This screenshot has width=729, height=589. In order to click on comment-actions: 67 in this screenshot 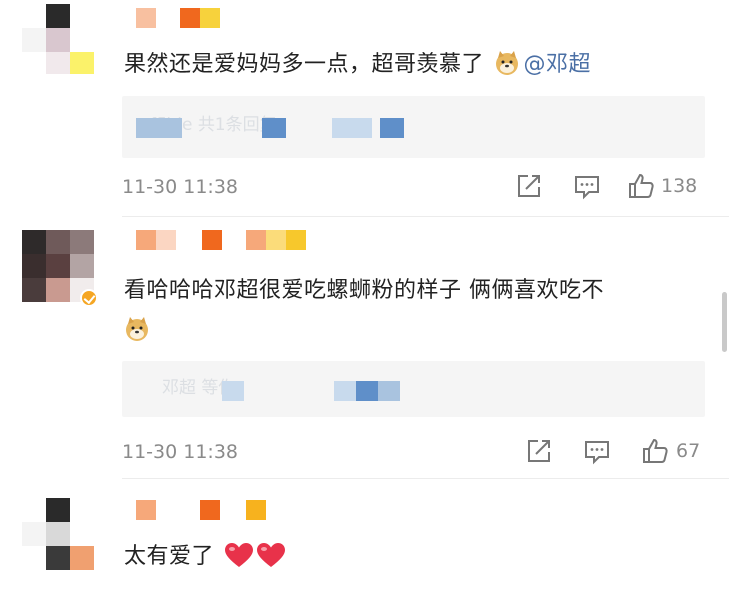, I will do `click(615, 451)`.